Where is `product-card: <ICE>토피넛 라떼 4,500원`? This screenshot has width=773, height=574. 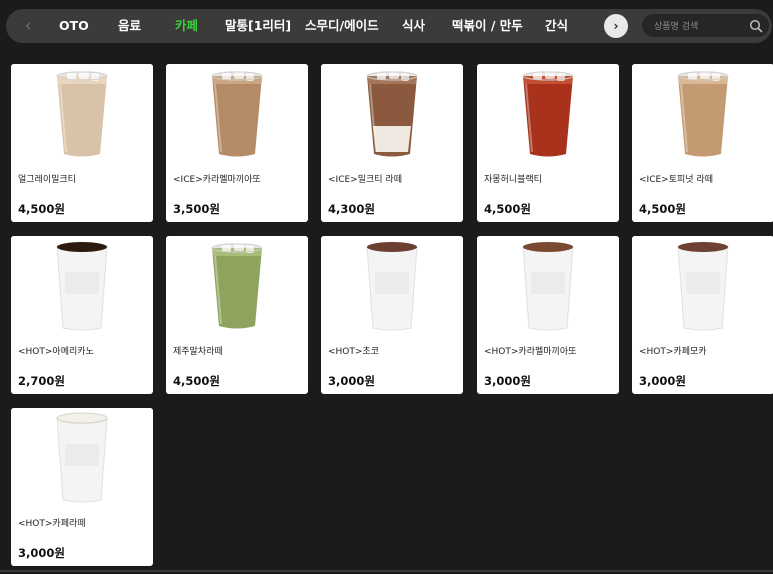 product-card: <ICE>토피넛 라떼 4,500원 is located at coordinates (702, 143).